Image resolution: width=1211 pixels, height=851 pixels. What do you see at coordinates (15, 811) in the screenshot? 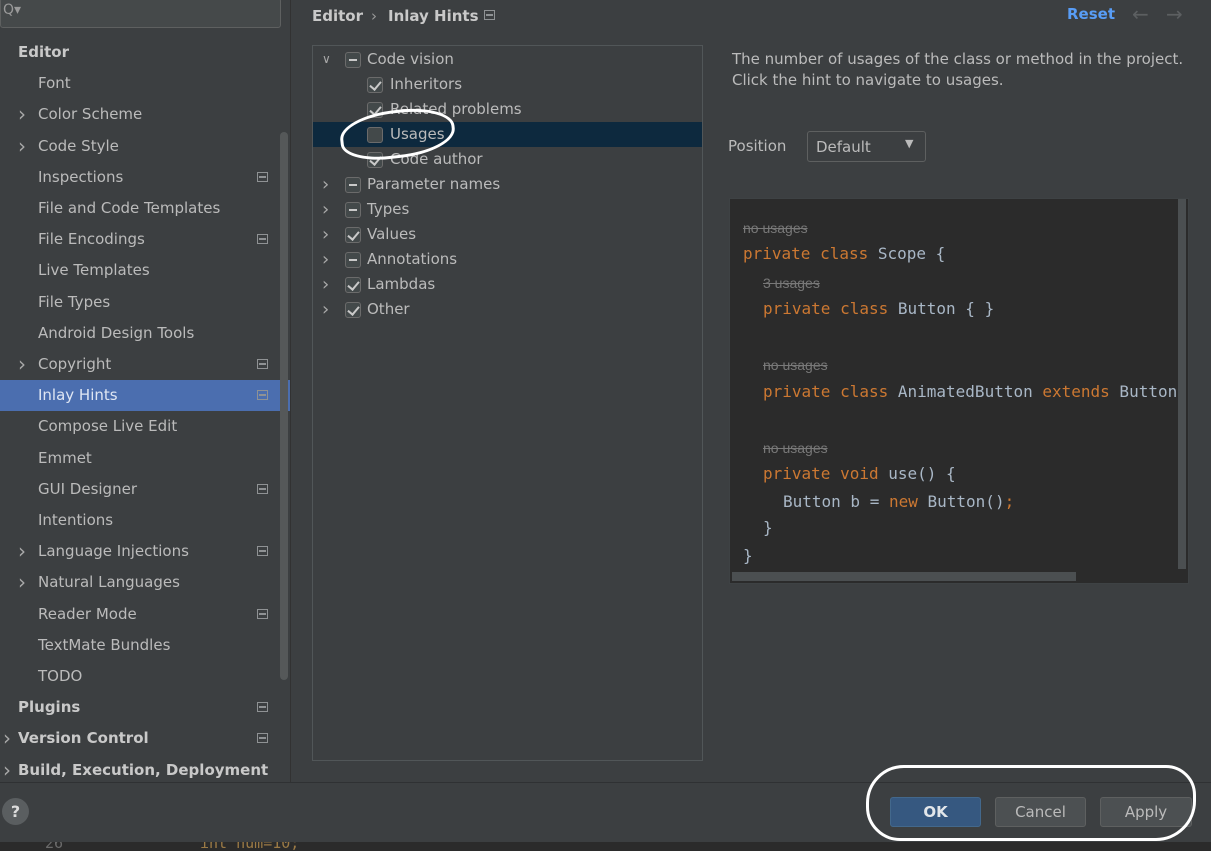
I see `help-button: ?` at bounding box center [15, 811].